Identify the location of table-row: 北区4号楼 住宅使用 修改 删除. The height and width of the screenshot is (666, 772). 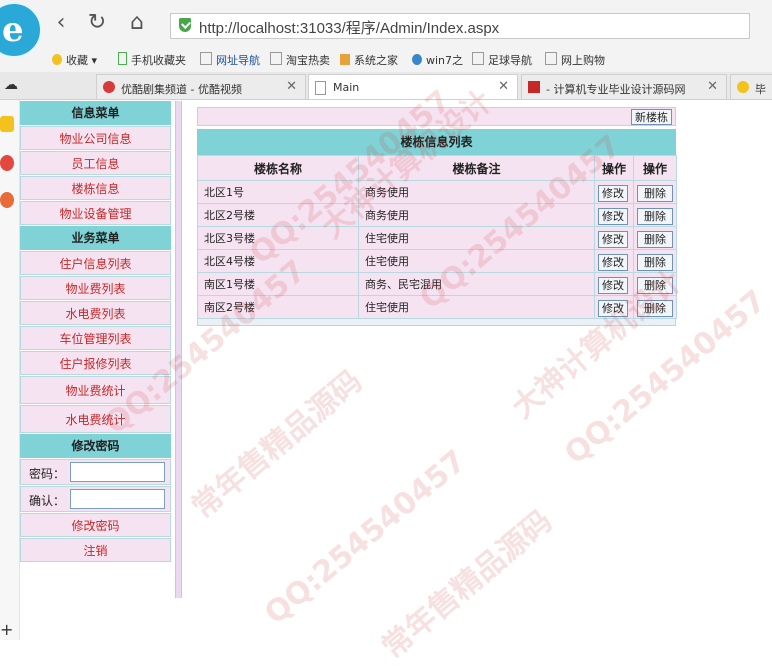
(437, 261).